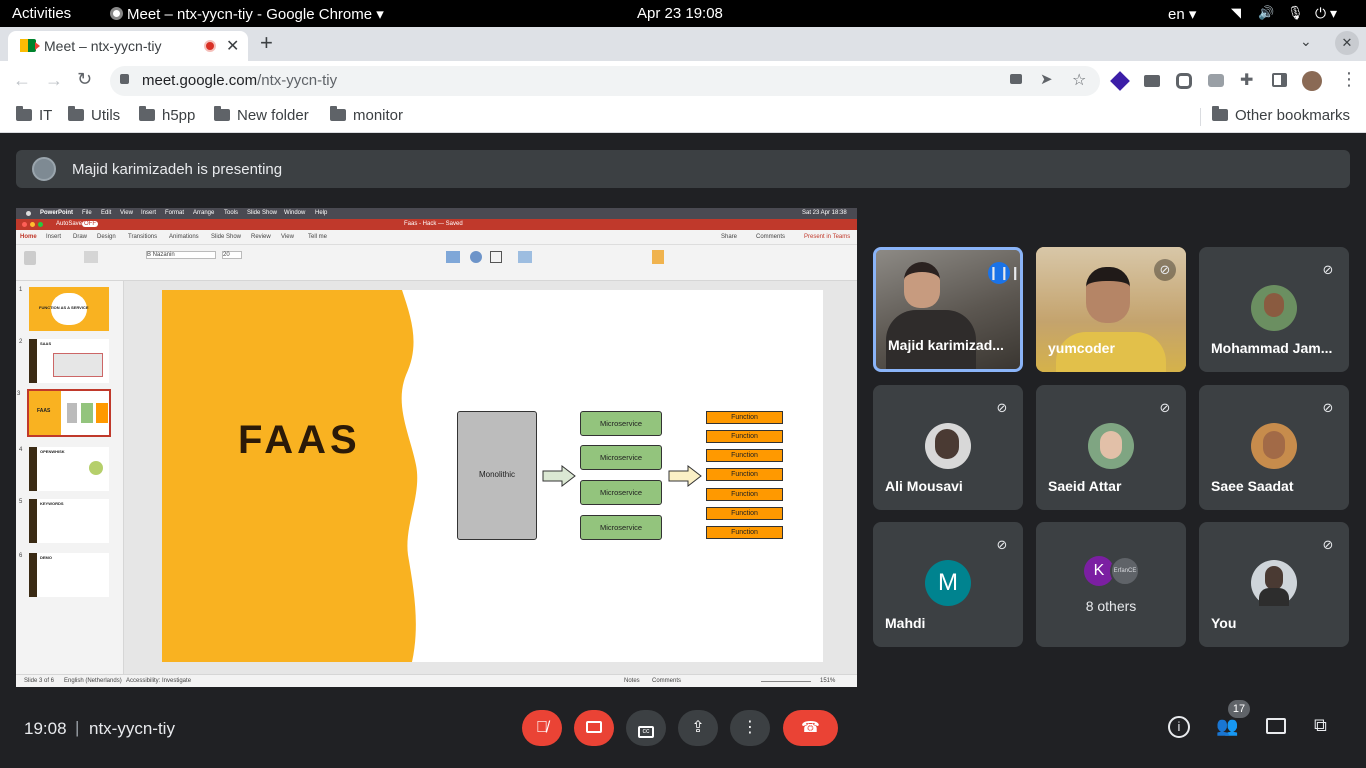 This screenshot has width=1366, height=768. I want to click on ppt-ribbon: B Nazanin 20, so click(436, 263).